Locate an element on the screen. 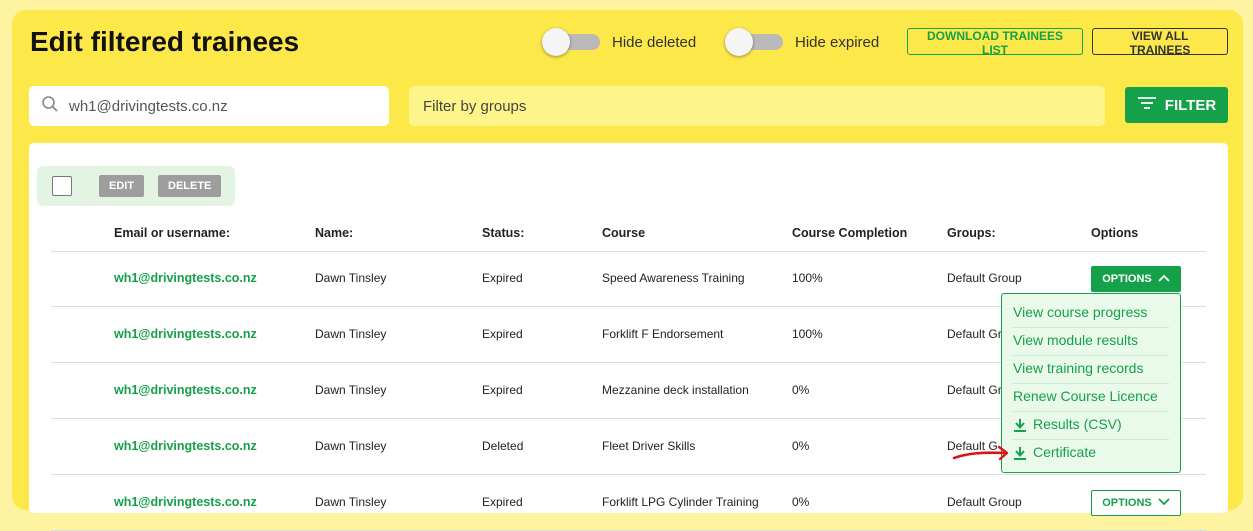 This screenshot has height=531, width=1253. filter-button: FILTER is located at coordinates (1176, 105).